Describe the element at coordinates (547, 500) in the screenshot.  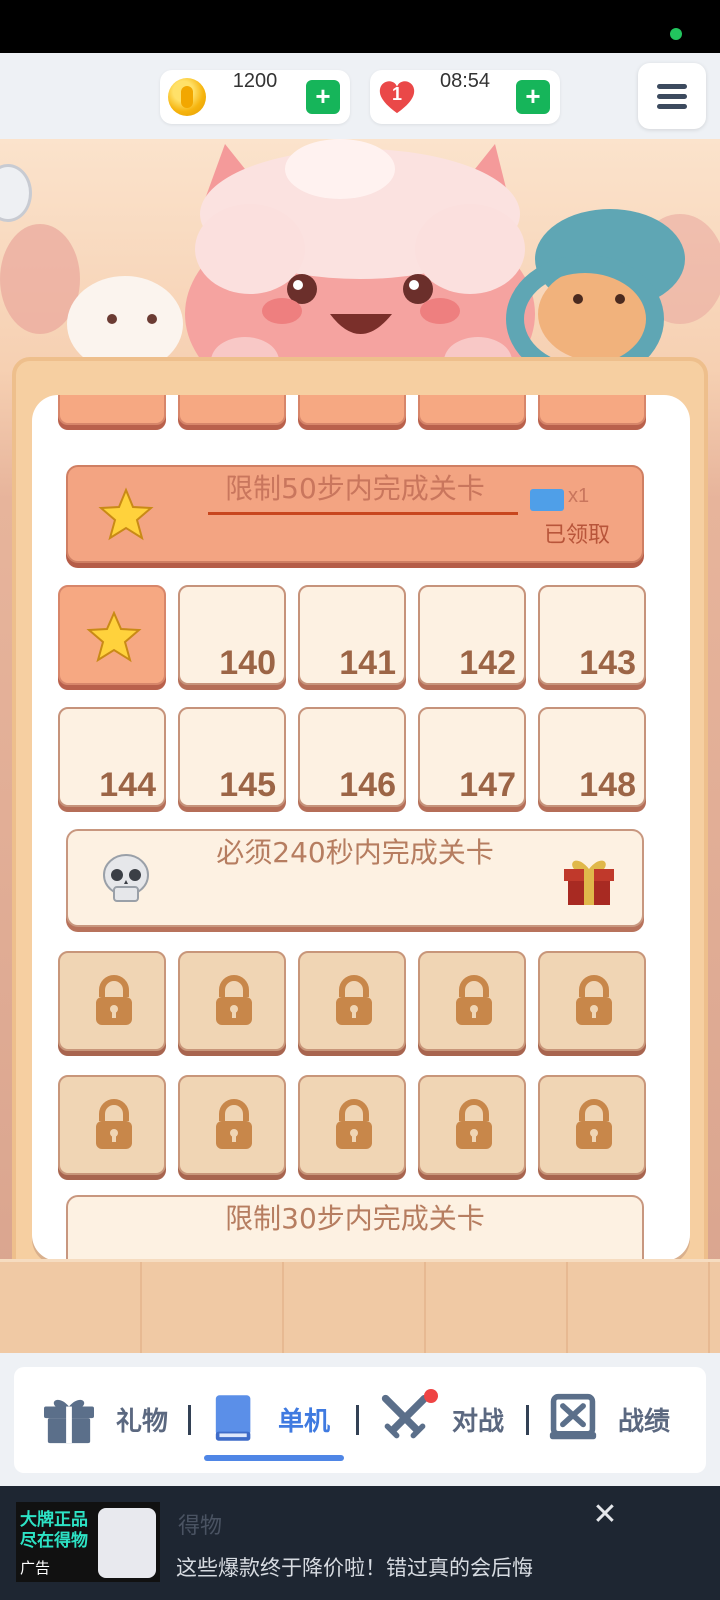
I see `ticket-icon` at that location.